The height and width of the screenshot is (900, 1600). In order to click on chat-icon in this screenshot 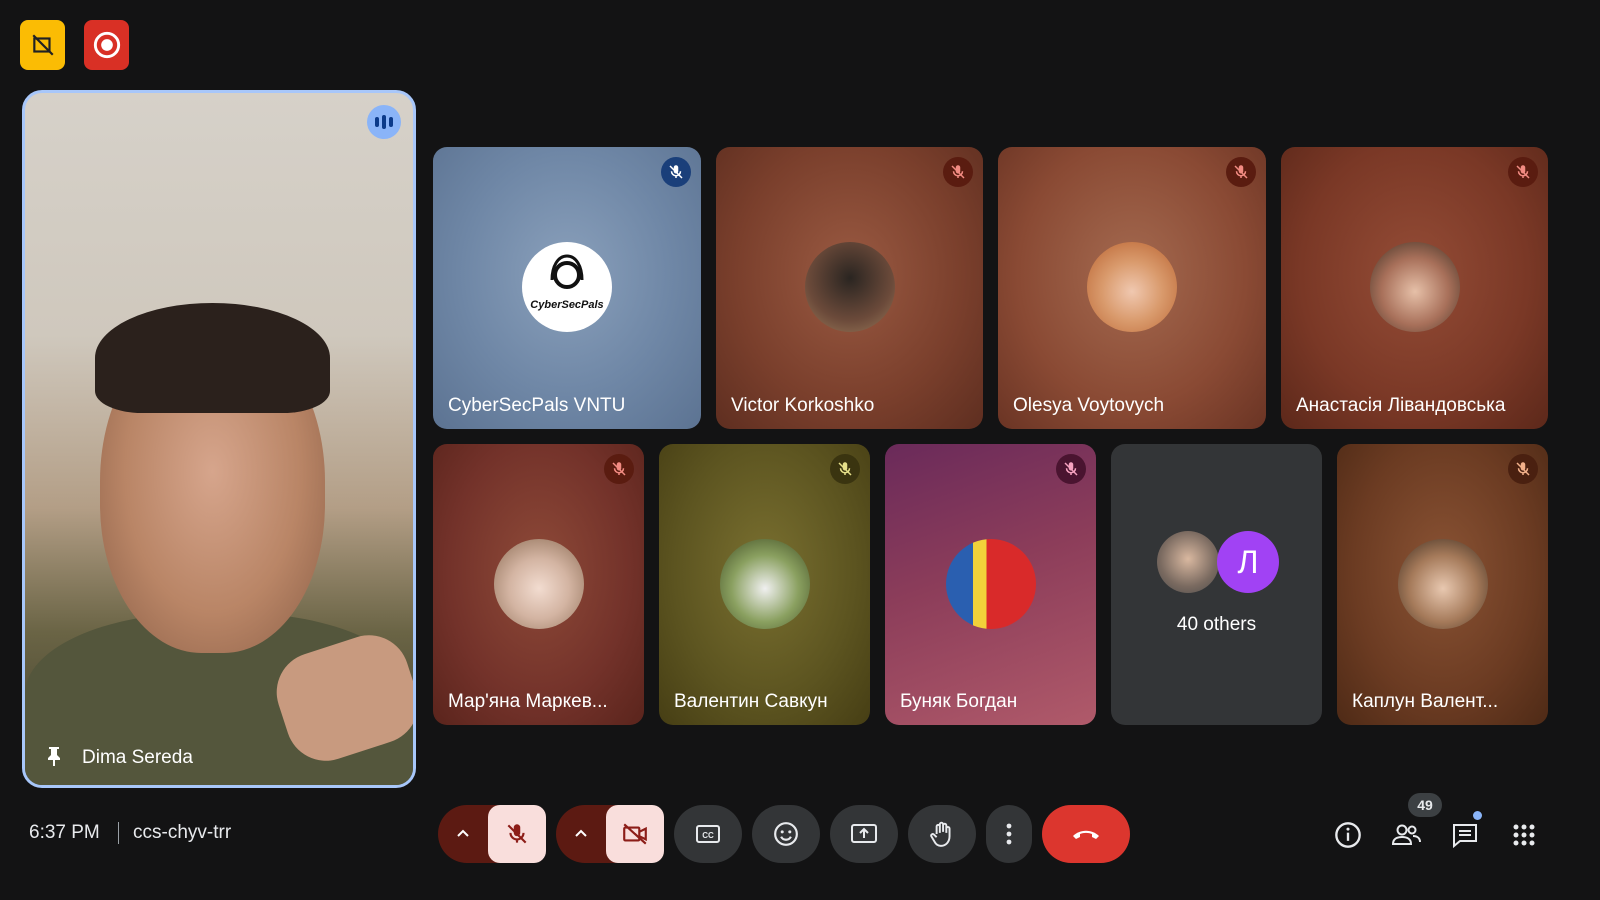, I will do `click(1465, 836)`.